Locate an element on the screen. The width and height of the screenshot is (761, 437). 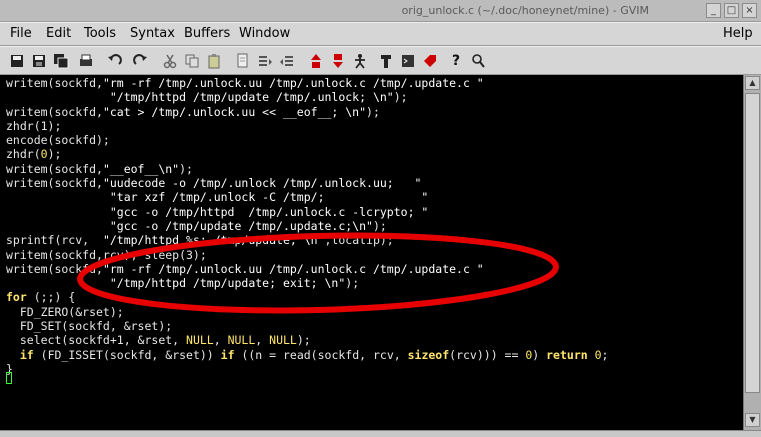
find-help-icon is located at coordinates (478, 61).